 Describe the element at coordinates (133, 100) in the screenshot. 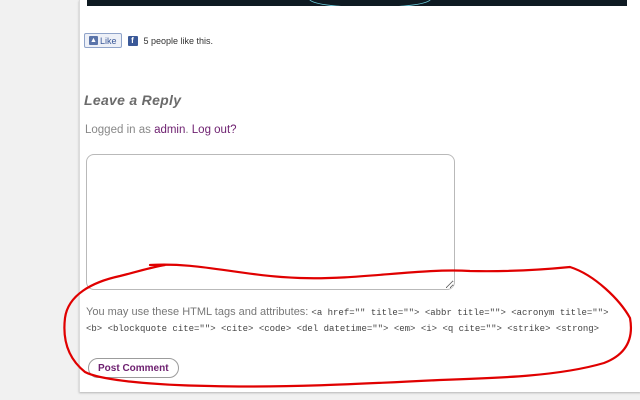

I see `reply-heading: Leave a Reply` at that location.